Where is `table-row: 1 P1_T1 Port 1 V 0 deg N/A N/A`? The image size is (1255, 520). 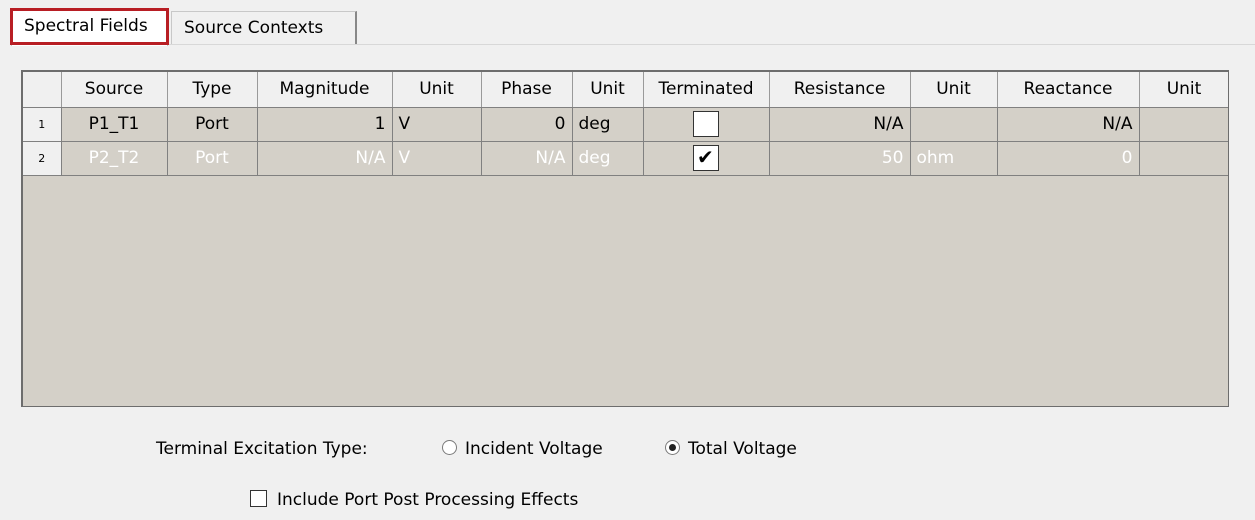 table-row: 1 P1_T1 Port 1 V 0 deg N/A N/A is located at coordinates (625, 124).